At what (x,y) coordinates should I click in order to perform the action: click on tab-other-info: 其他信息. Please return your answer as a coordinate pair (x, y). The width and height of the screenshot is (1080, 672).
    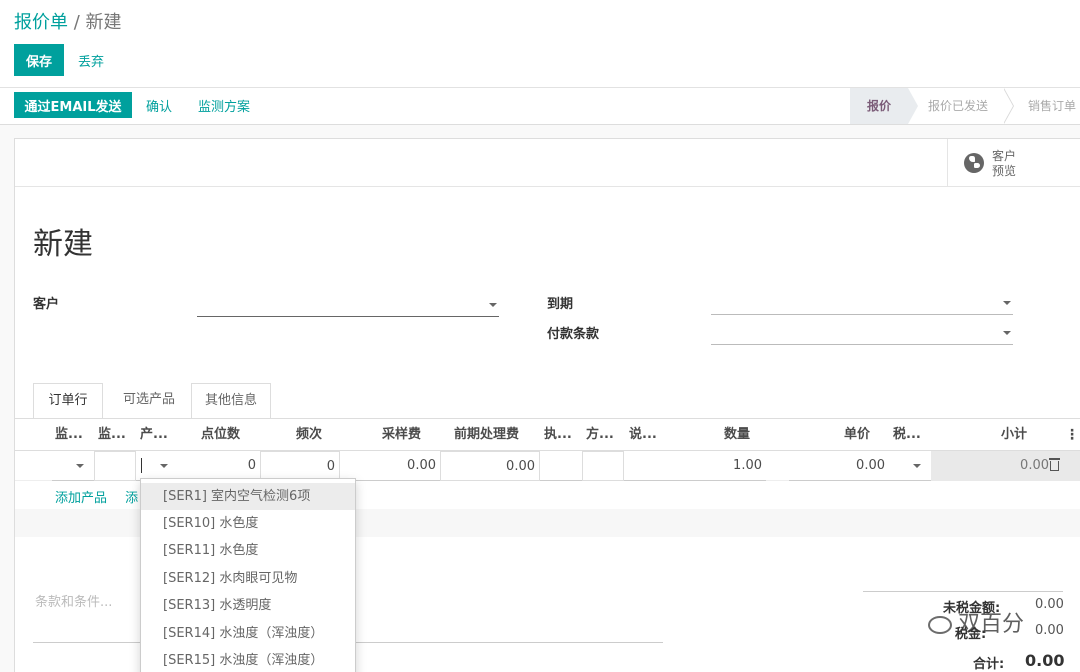
    Looking at the image, I should click on (231, 401).